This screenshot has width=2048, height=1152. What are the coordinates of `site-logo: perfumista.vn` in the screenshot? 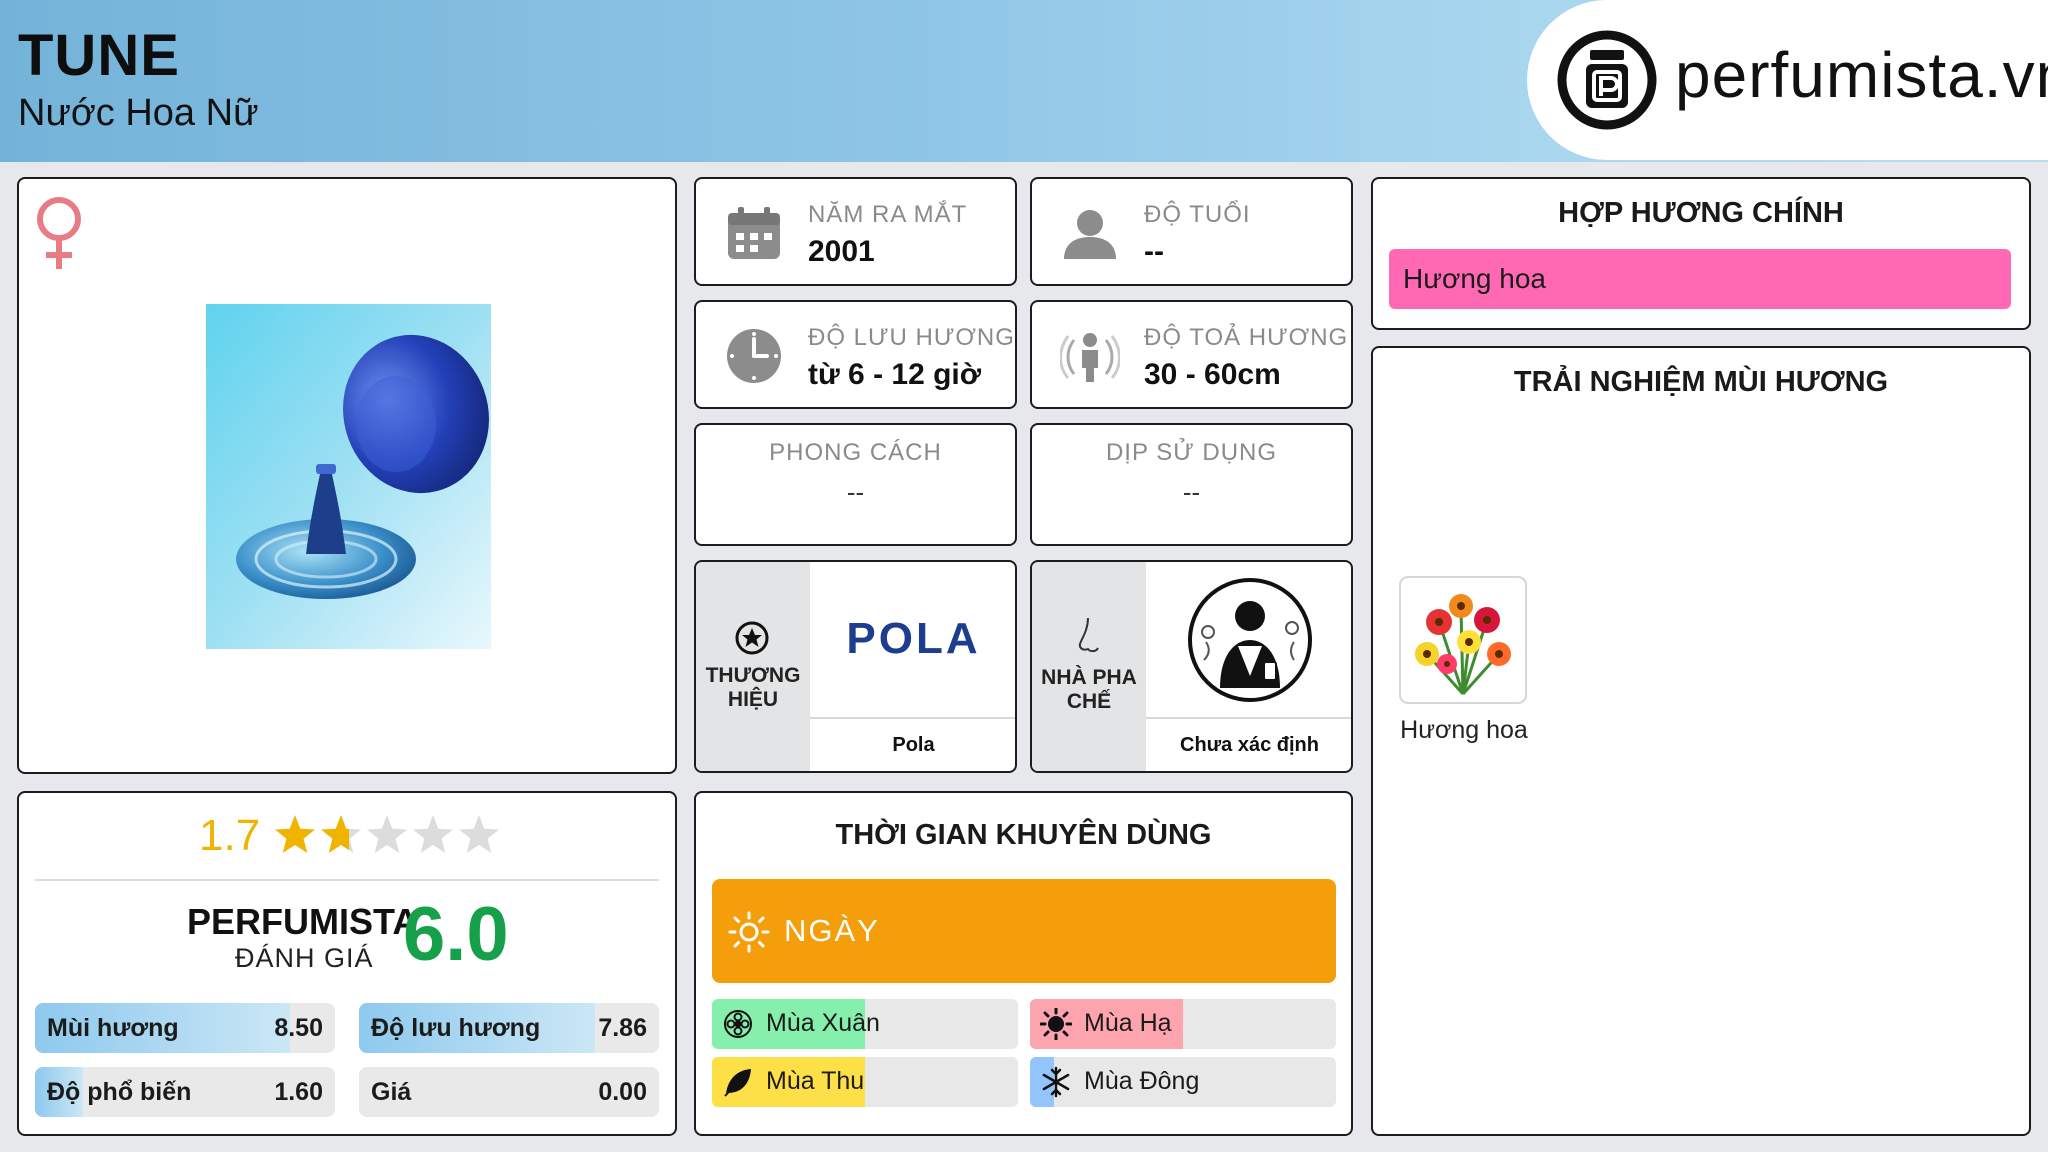 It's located at (1787, 80).